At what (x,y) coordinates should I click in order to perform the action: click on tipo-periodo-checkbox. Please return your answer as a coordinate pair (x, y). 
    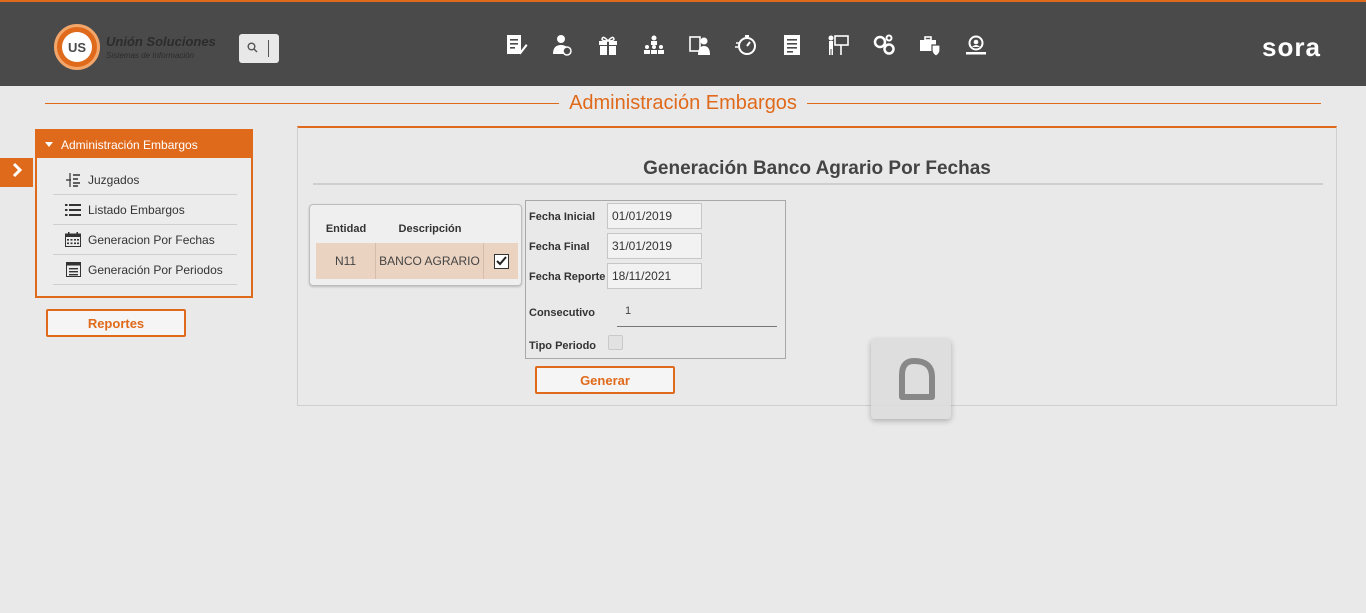
    Looking at the image, I should click on (615, 342).